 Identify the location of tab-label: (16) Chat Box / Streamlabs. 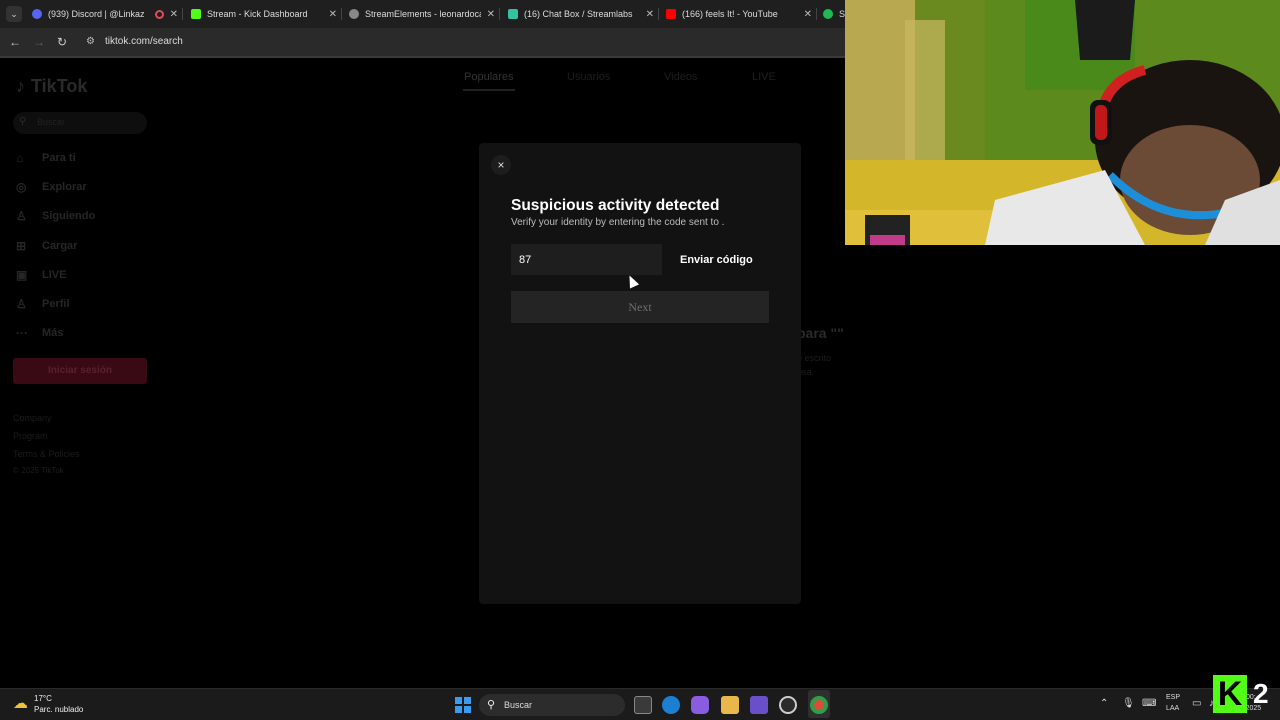
(578, 14).